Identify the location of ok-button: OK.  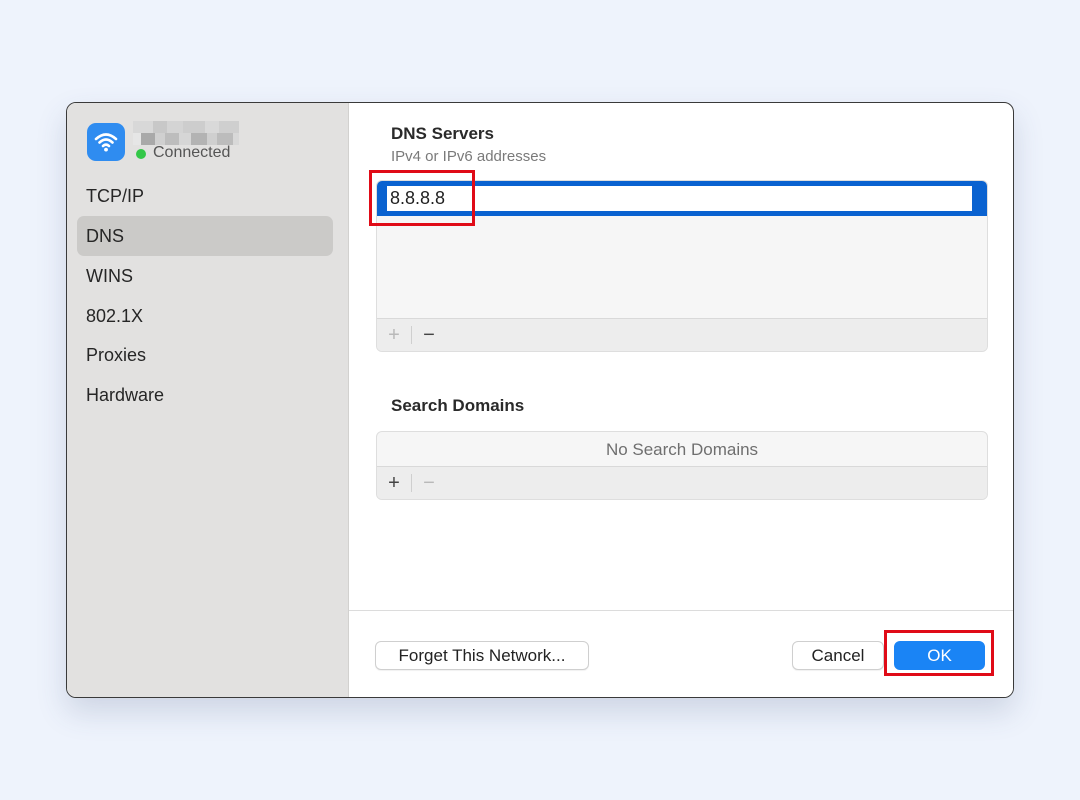
(939, 655).